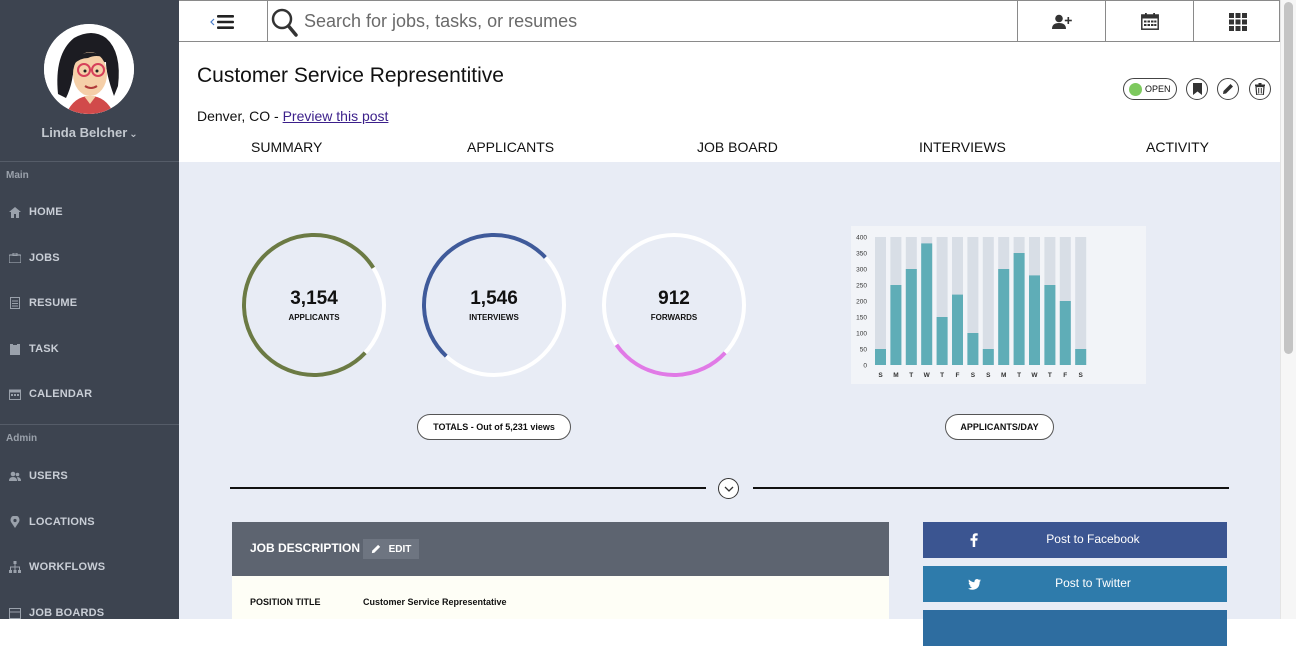  Describe the element at coordinates (53, 303) in the screenshot. I see `sidebar-item-label: RESUME` at that location.